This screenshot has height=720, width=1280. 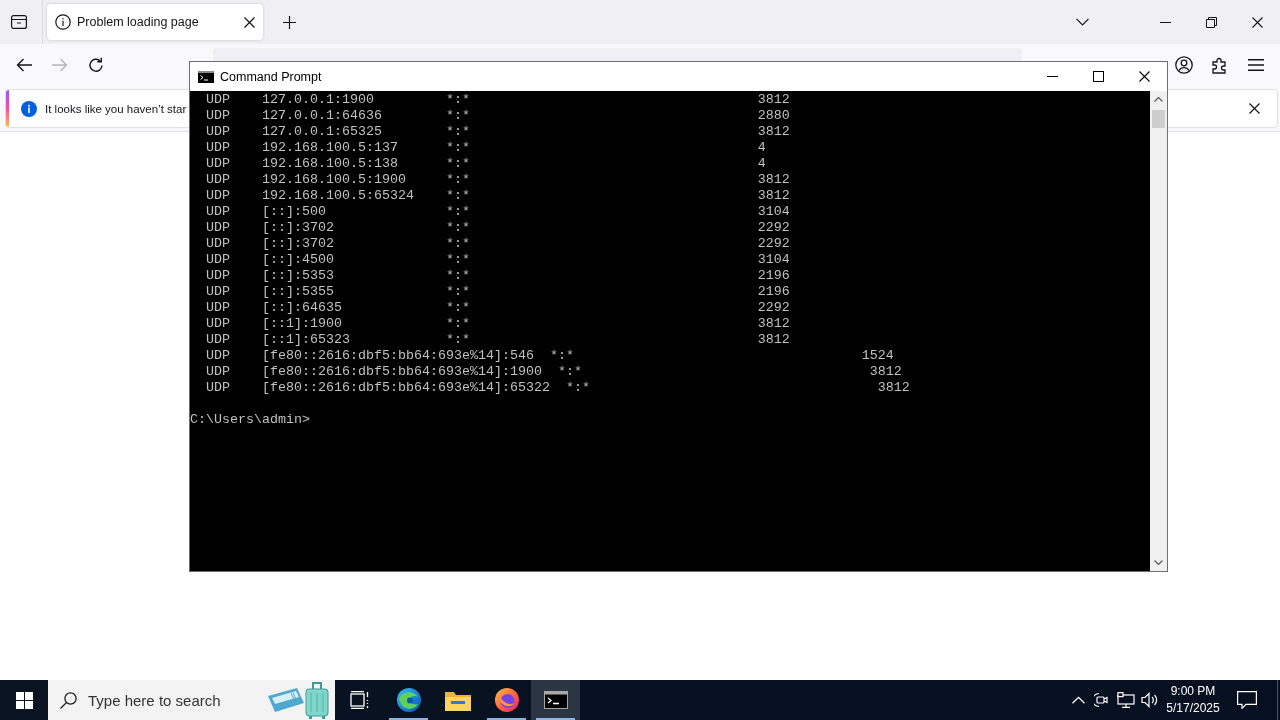 What do you see at coordinates (301, 308) in the screenshot?
I see `local-address-text: [::]:64635` at bounding box center [301, 308].